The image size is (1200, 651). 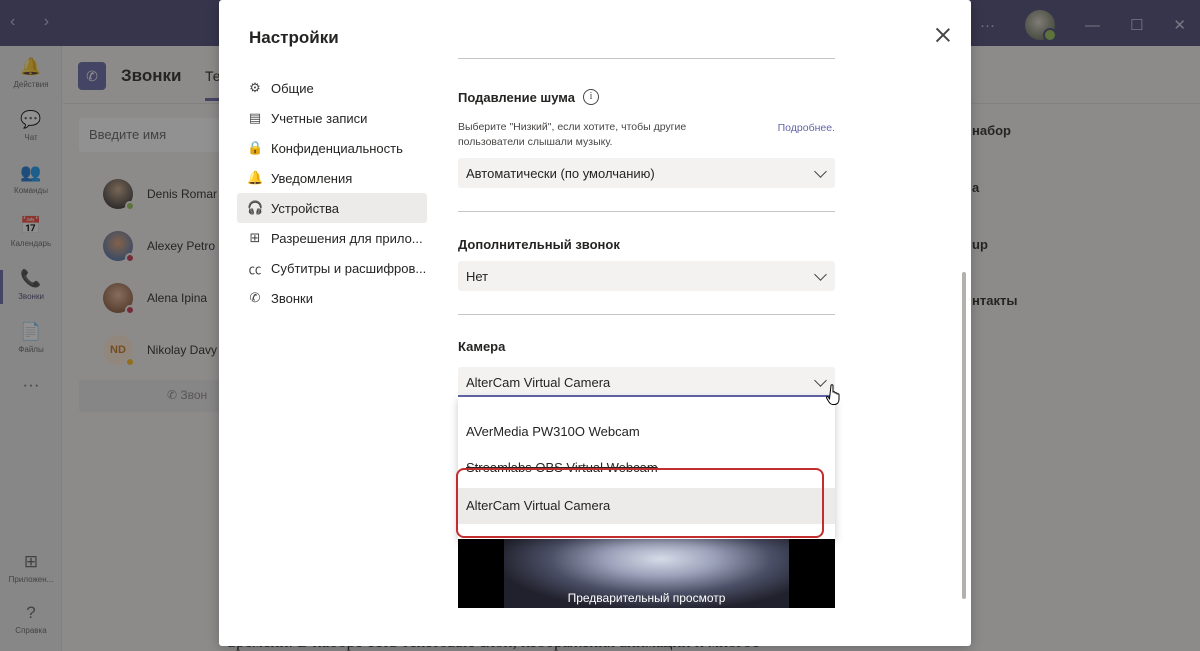 I want to click on info-icon: i, so click(x=591, y=97).